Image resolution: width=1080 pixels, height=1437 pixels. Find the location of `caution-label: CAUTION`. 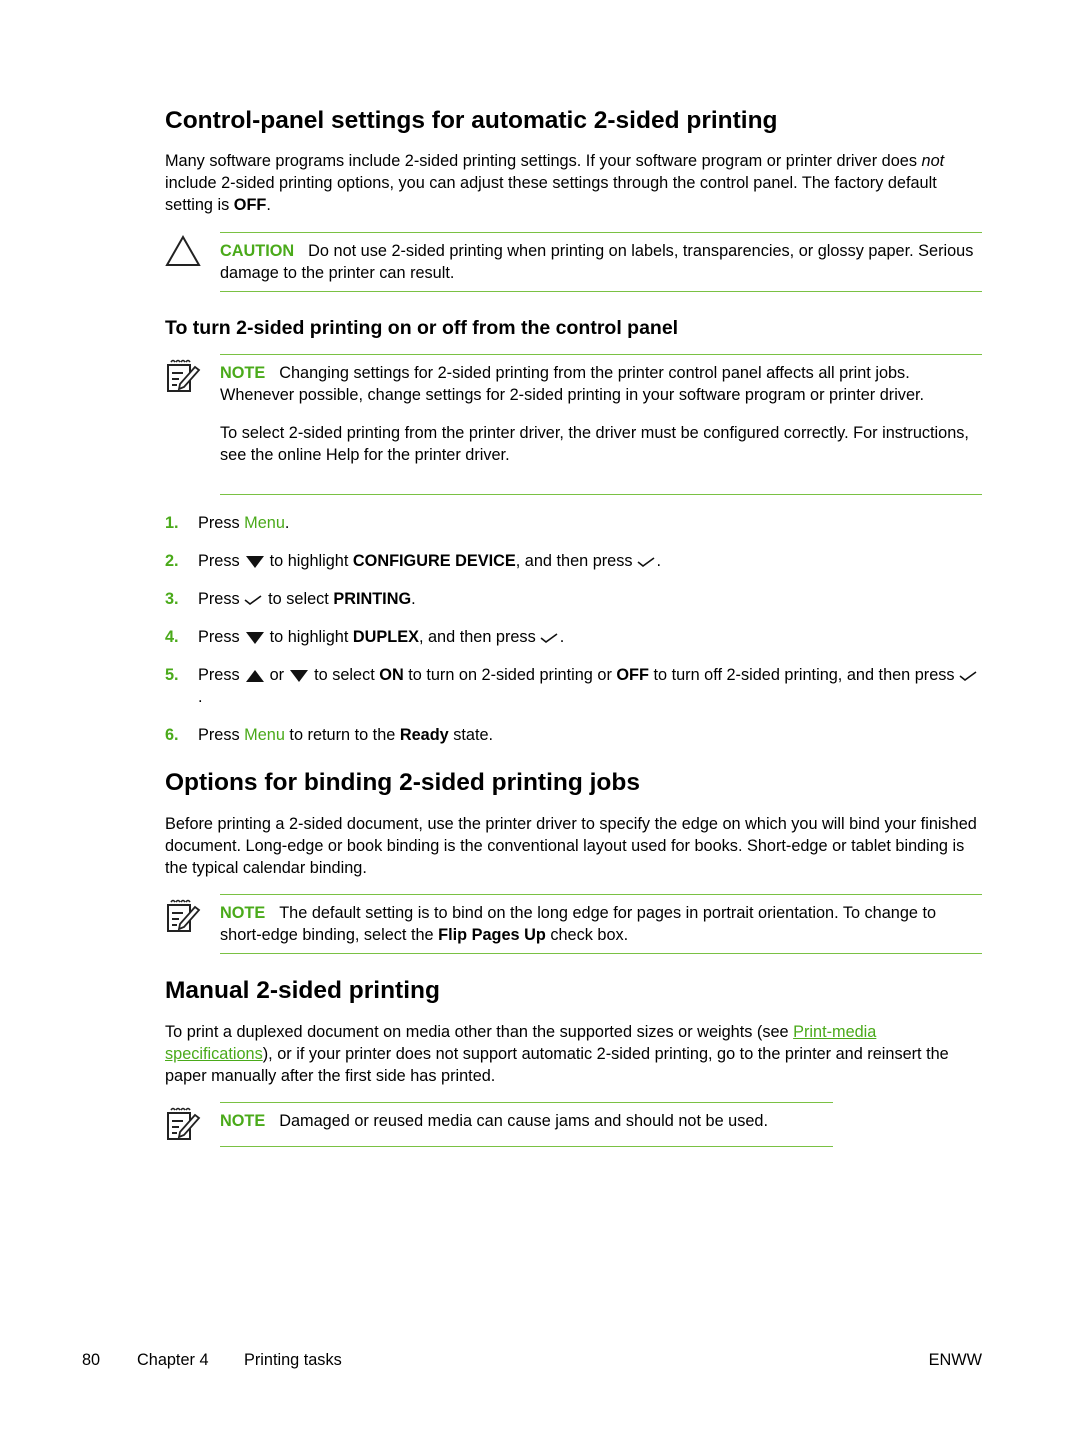

caution-label: CAUTION is located at coordinates (257, 251).